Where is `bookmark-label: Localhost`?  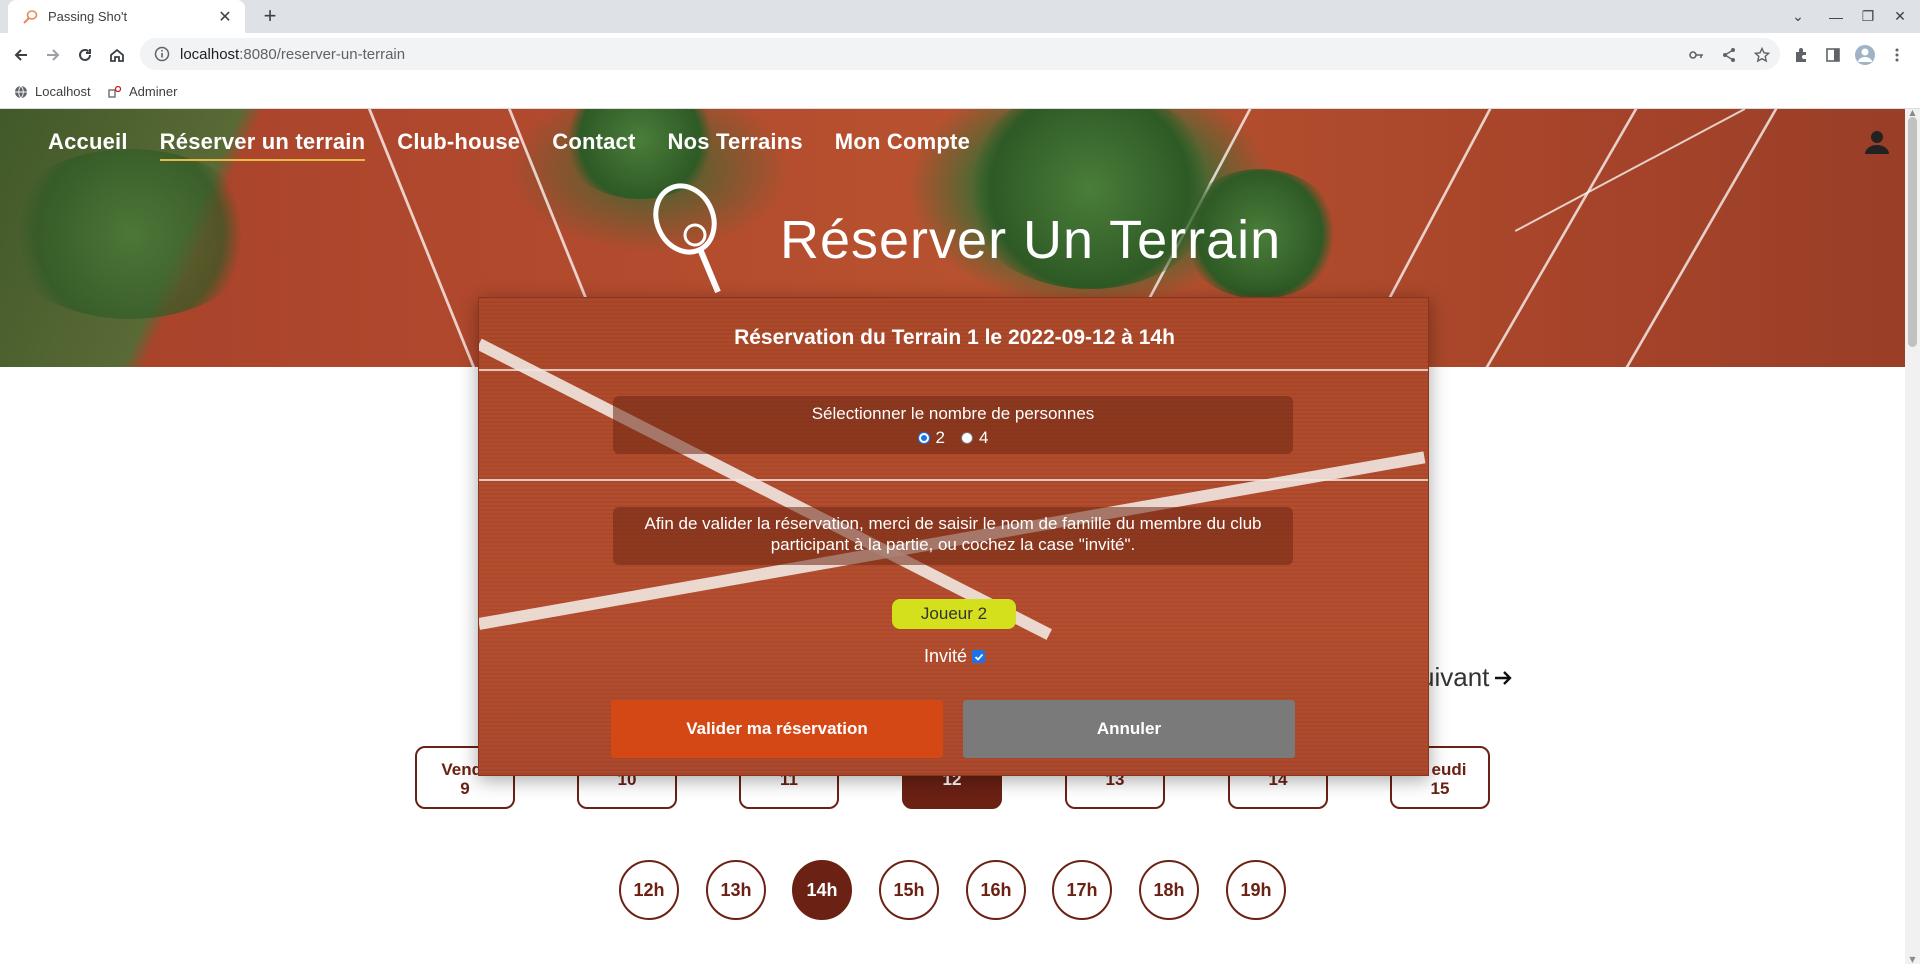
bookmark-label: Localhost is located at coordinates (63, 91).